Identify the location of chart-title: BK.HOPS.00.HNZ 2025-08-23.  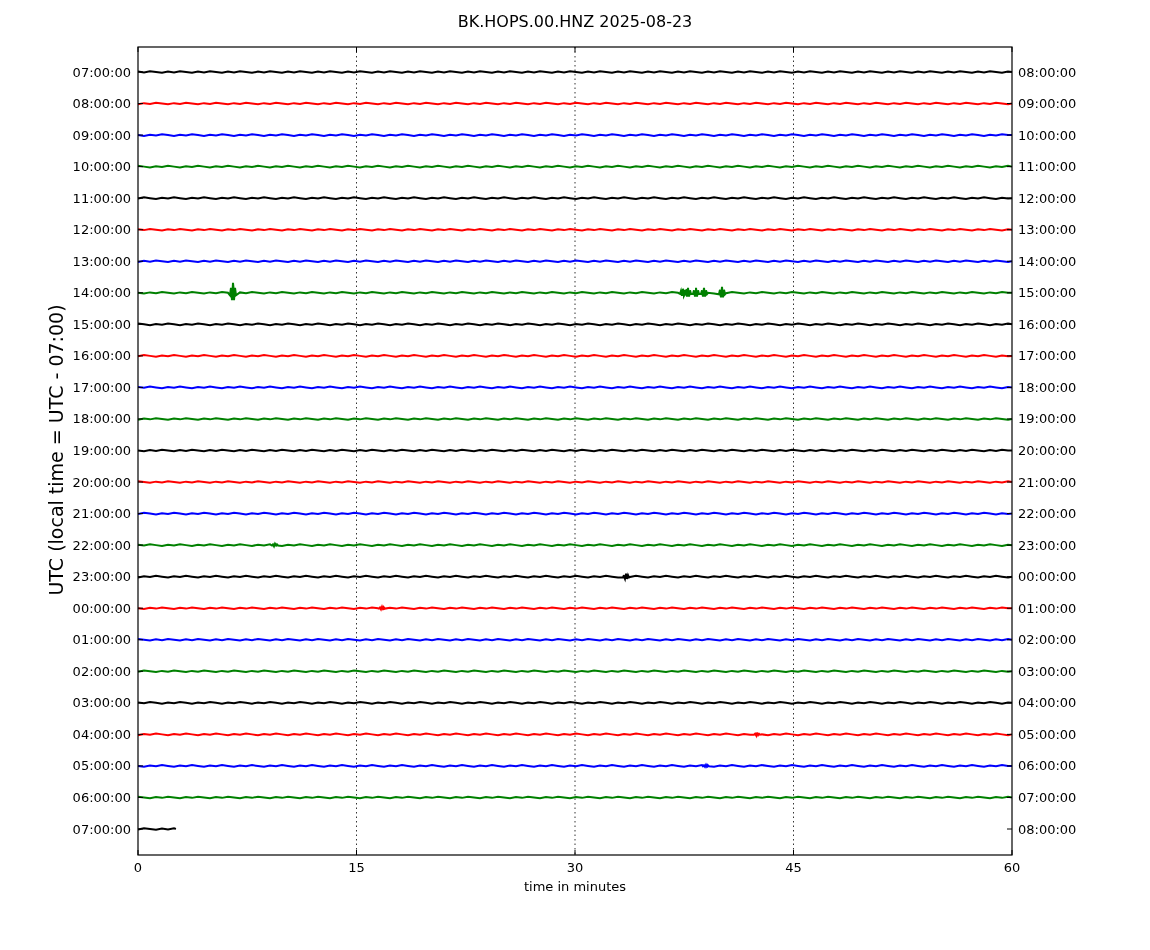
(575, 21).